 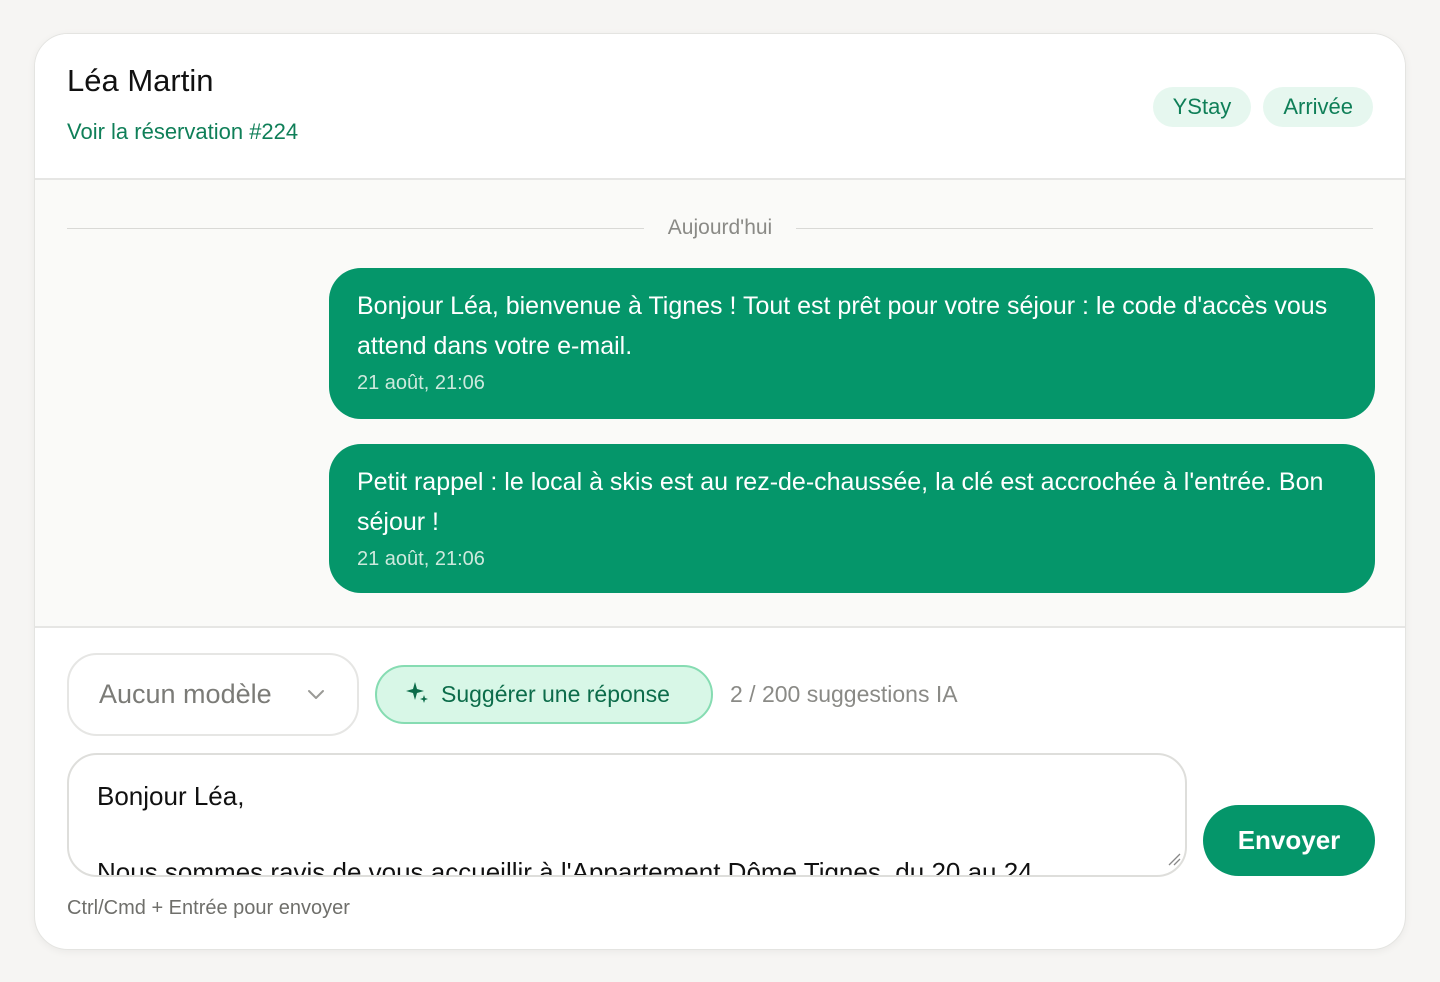 I want to click on send-button: Envoyer, so click(x=1289, y=840).